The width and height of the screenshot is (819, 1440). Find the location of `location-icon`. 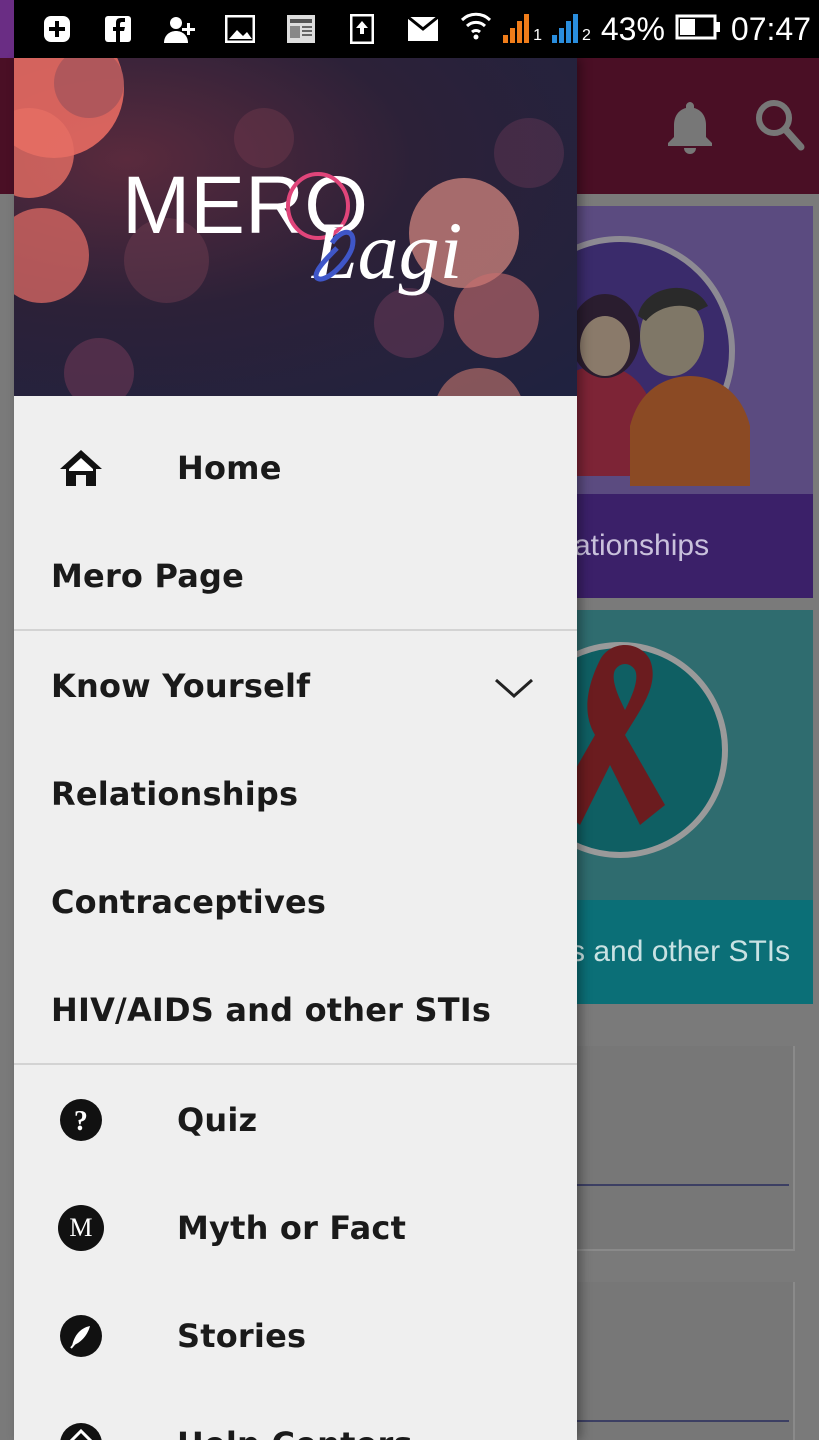

location-icon is located at coordinates (81, 1430).